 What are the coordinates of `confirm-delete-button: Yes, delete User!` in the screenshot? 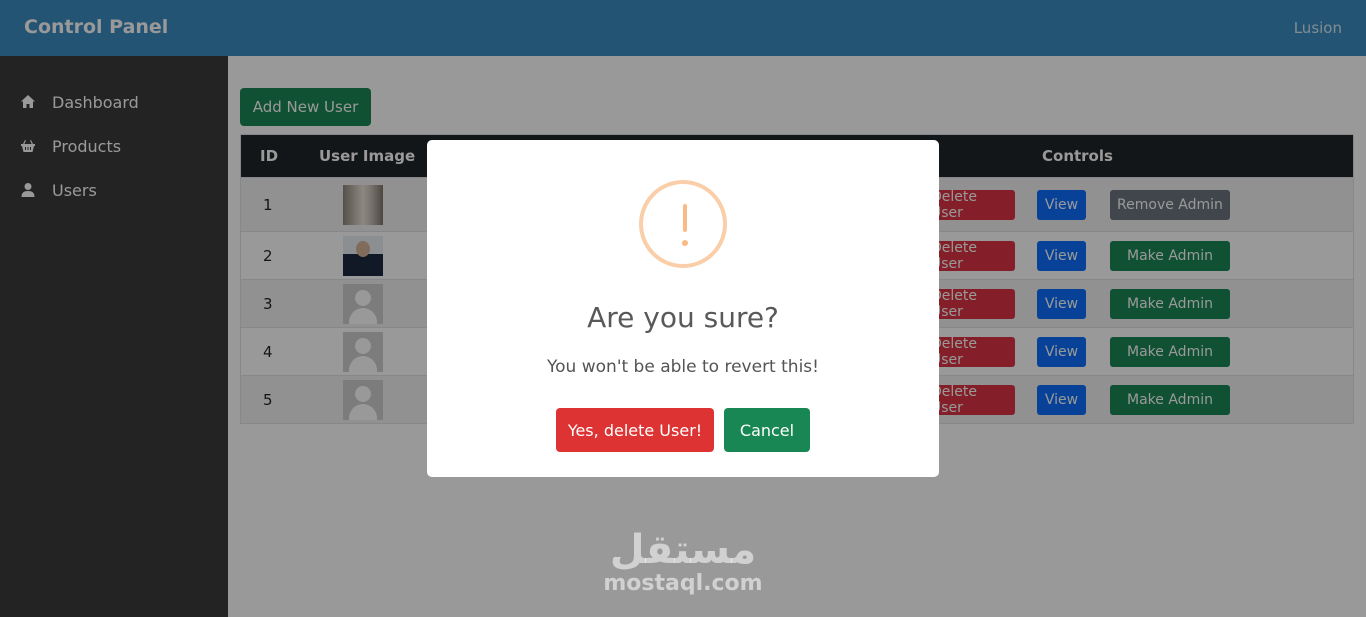 It's located at (635, 430).